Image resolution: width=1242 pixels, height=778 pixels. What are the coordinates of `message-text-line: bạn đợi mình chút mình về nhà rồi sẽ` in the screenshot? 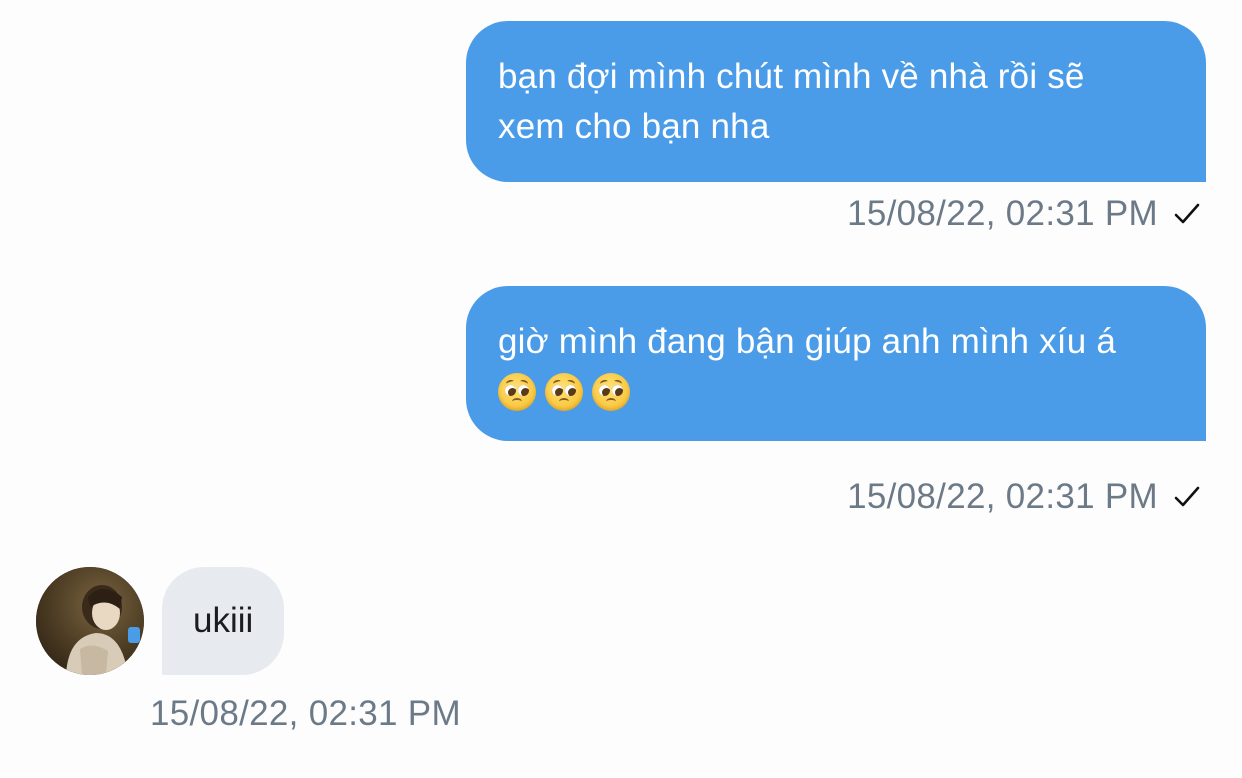 It's located at (791, 76).